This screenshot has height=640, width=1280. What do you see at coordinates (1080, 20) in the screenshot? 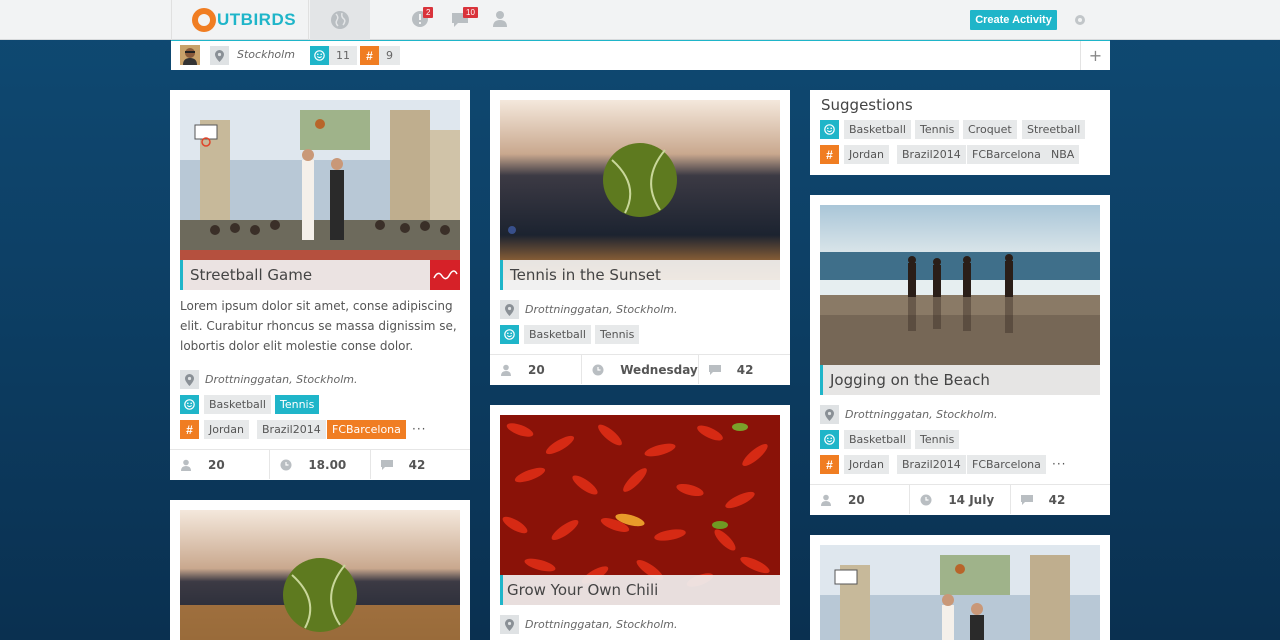
I see `gear-icon` at bounding box center [1080, 20].